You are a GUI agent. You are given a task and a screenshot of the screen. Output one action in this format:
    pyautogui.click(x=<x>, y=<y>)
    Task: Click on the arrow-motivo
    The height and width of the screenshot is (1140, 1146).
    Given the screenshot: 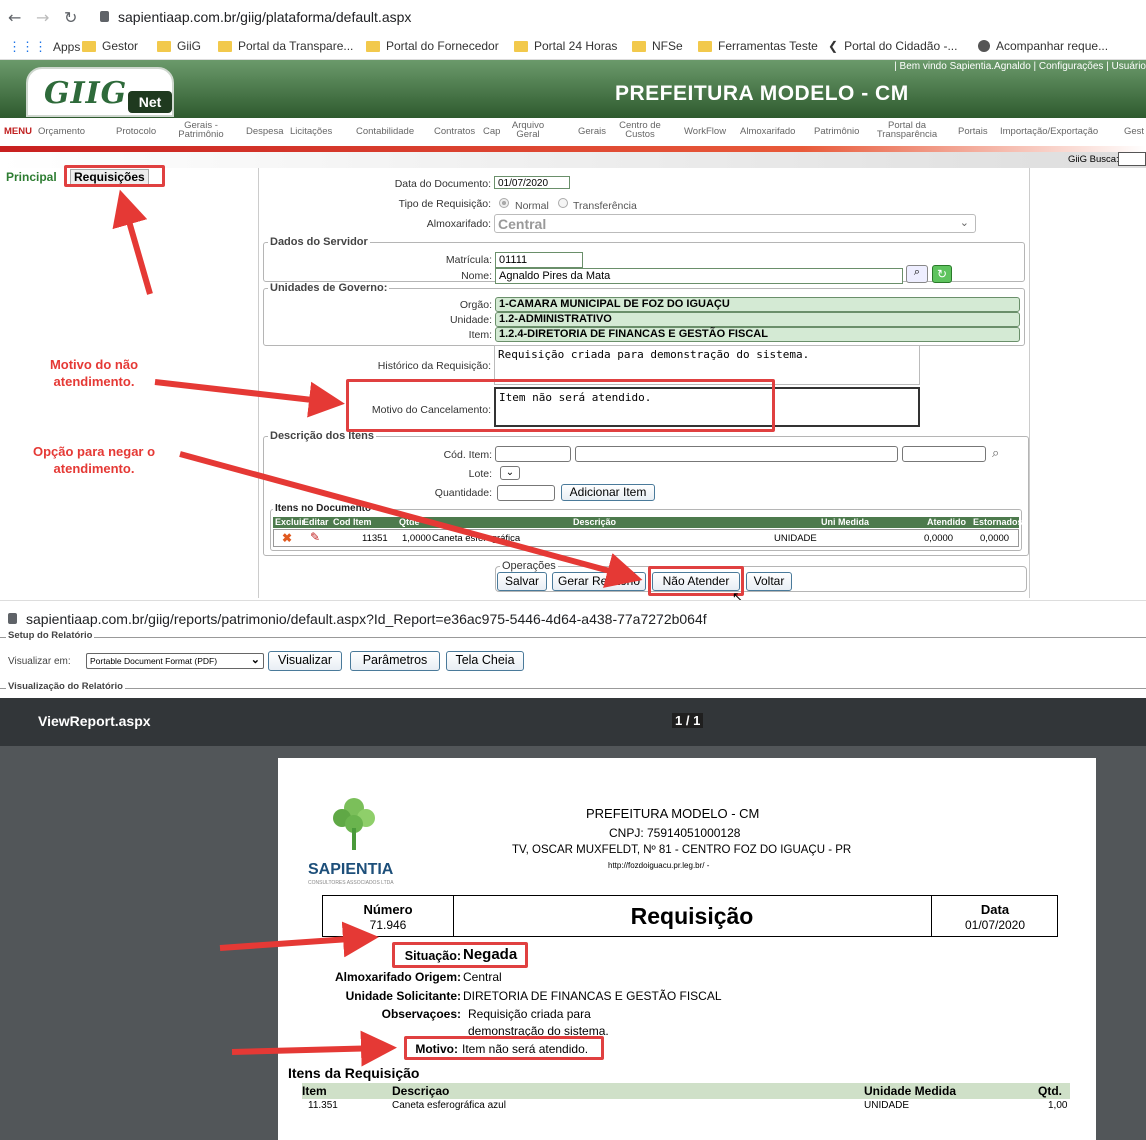 What is the action you would take?
    pyautogui.click(x=249, y=398)
    